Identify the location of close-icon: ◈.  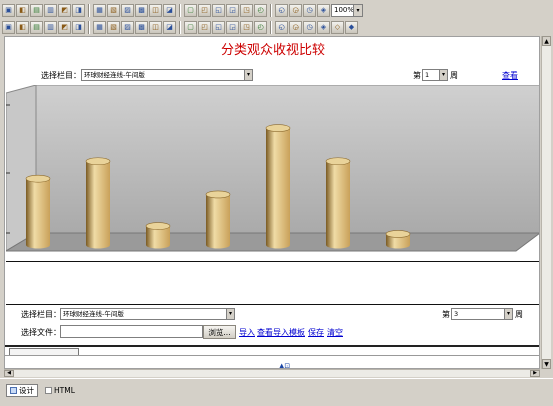
(323, 10).